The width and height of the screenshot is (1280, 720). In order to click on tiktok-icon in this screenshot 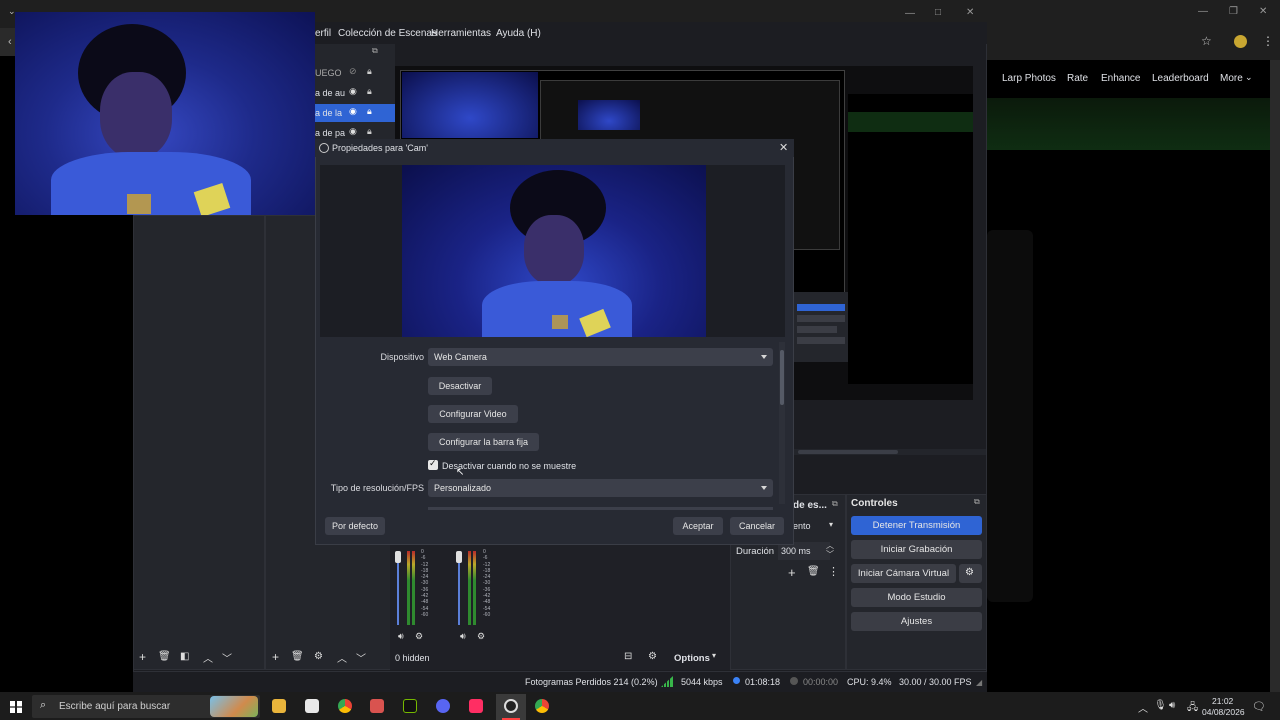, I will do `click(476, 706)`.